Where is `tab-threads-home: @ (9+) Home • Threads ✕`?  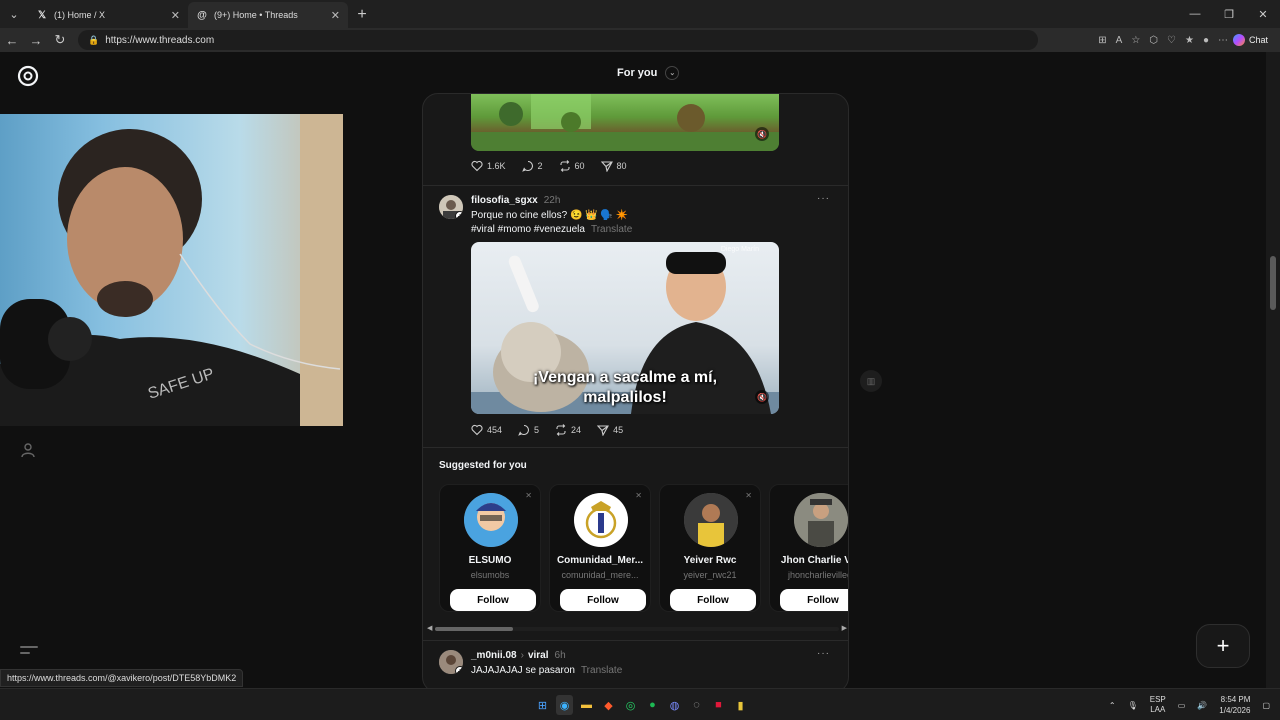
tab-threads-home: @ (9+) Home • Threads ✕ is located at coordinates (268, 15).